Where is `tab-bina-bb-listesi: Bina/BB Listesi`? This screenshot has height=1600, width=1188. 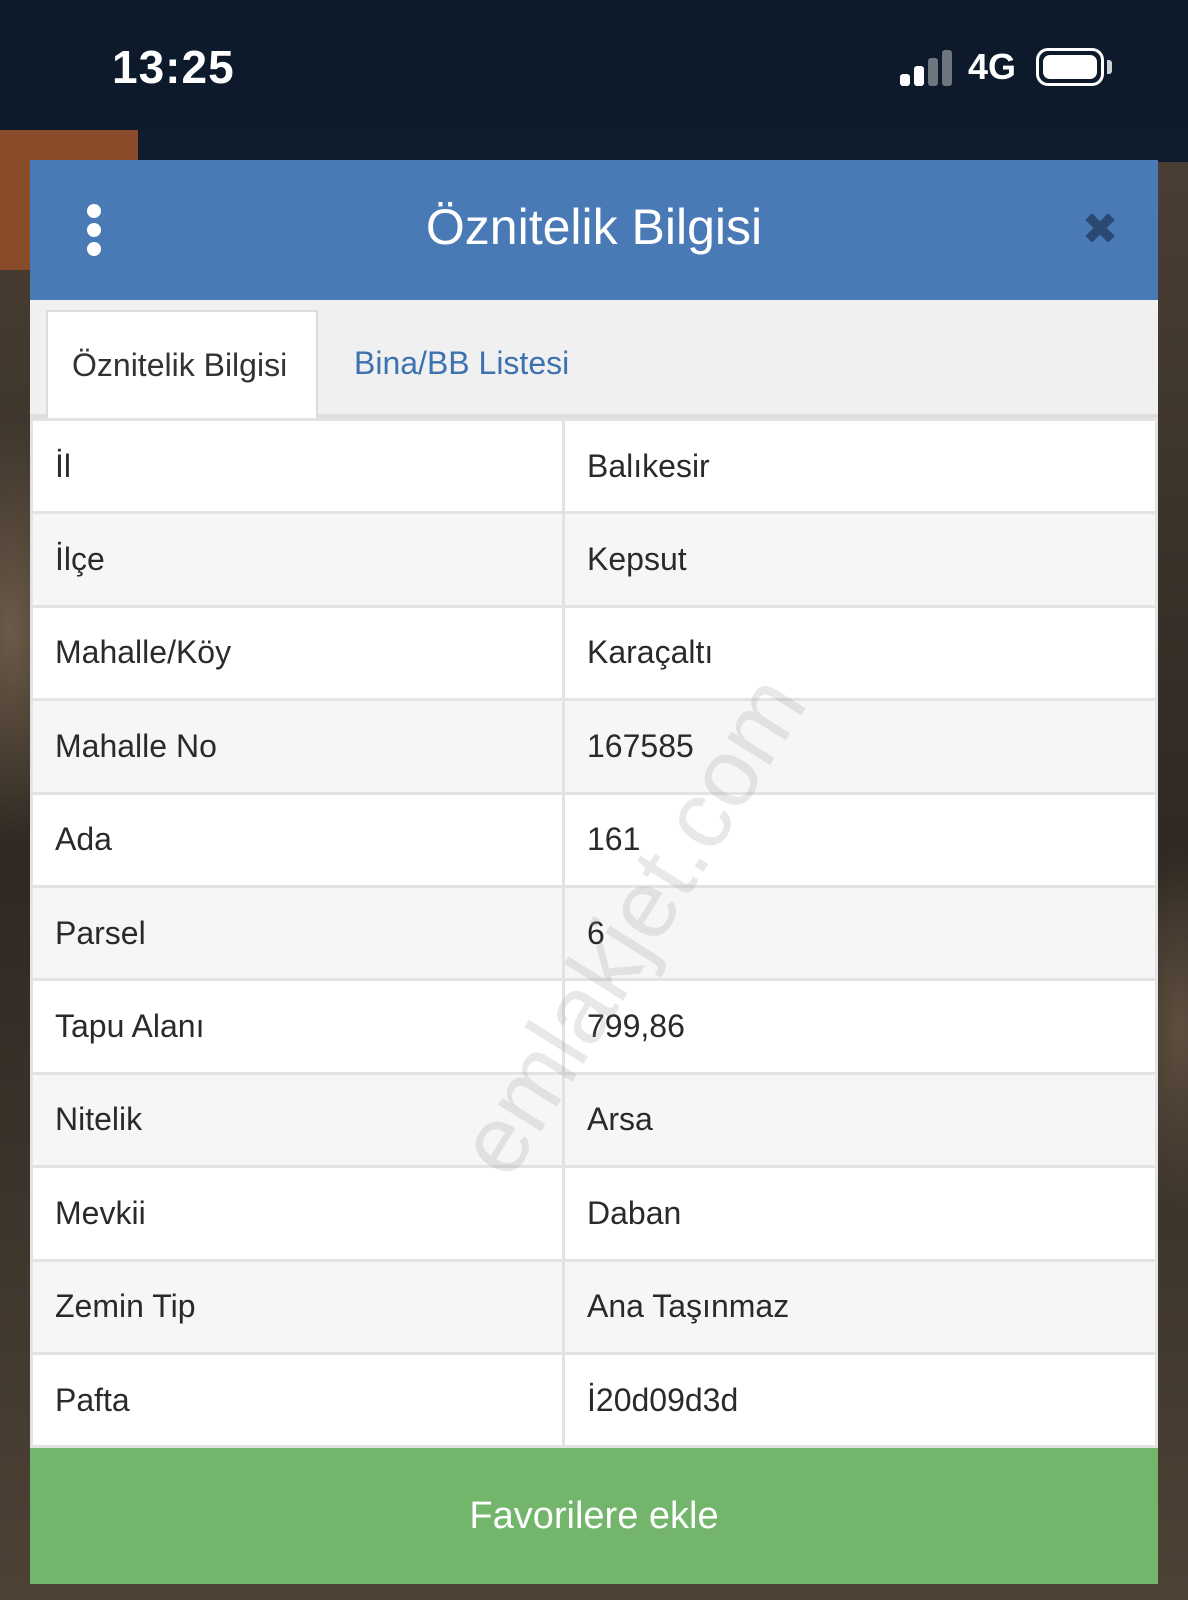
tab-bina-bb-listesi: Bina/BB Listesi is located at coordinates (461, 364).